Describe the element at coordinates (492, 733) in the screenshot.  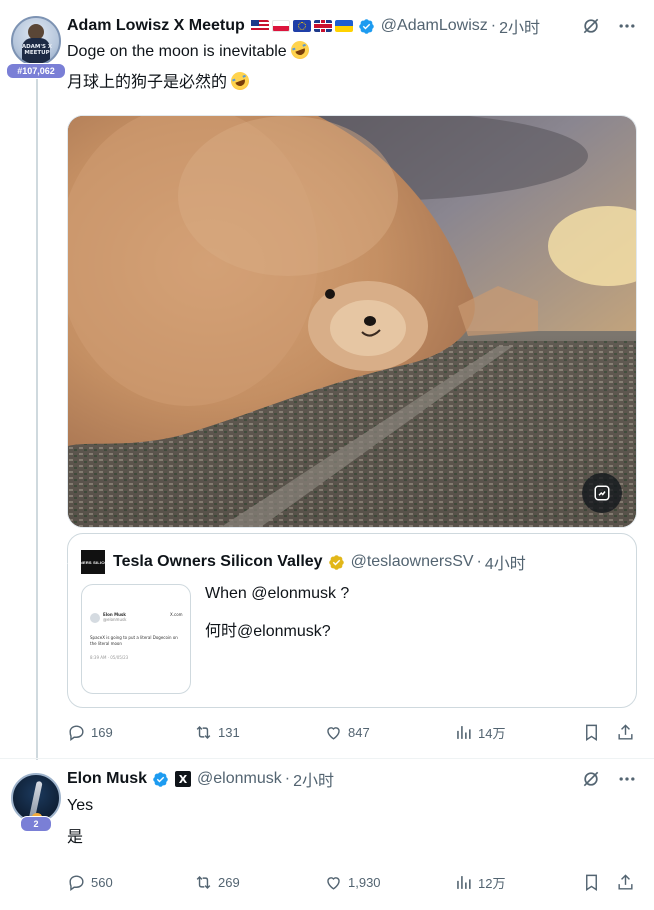
I see `view-count: 14万` at that location.